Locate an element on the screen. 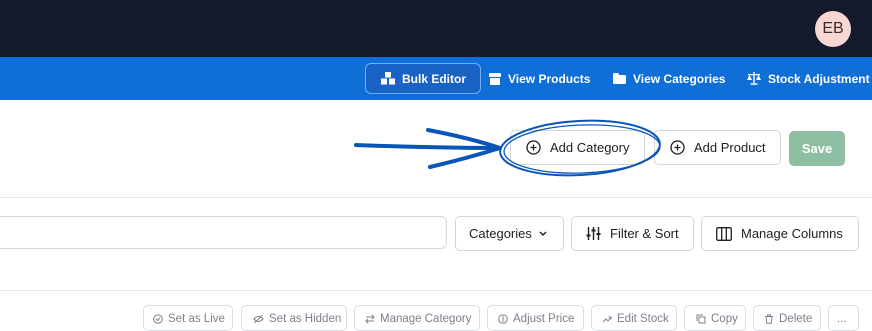  add-product-label: Add Product is located at coordinates (730, 147).